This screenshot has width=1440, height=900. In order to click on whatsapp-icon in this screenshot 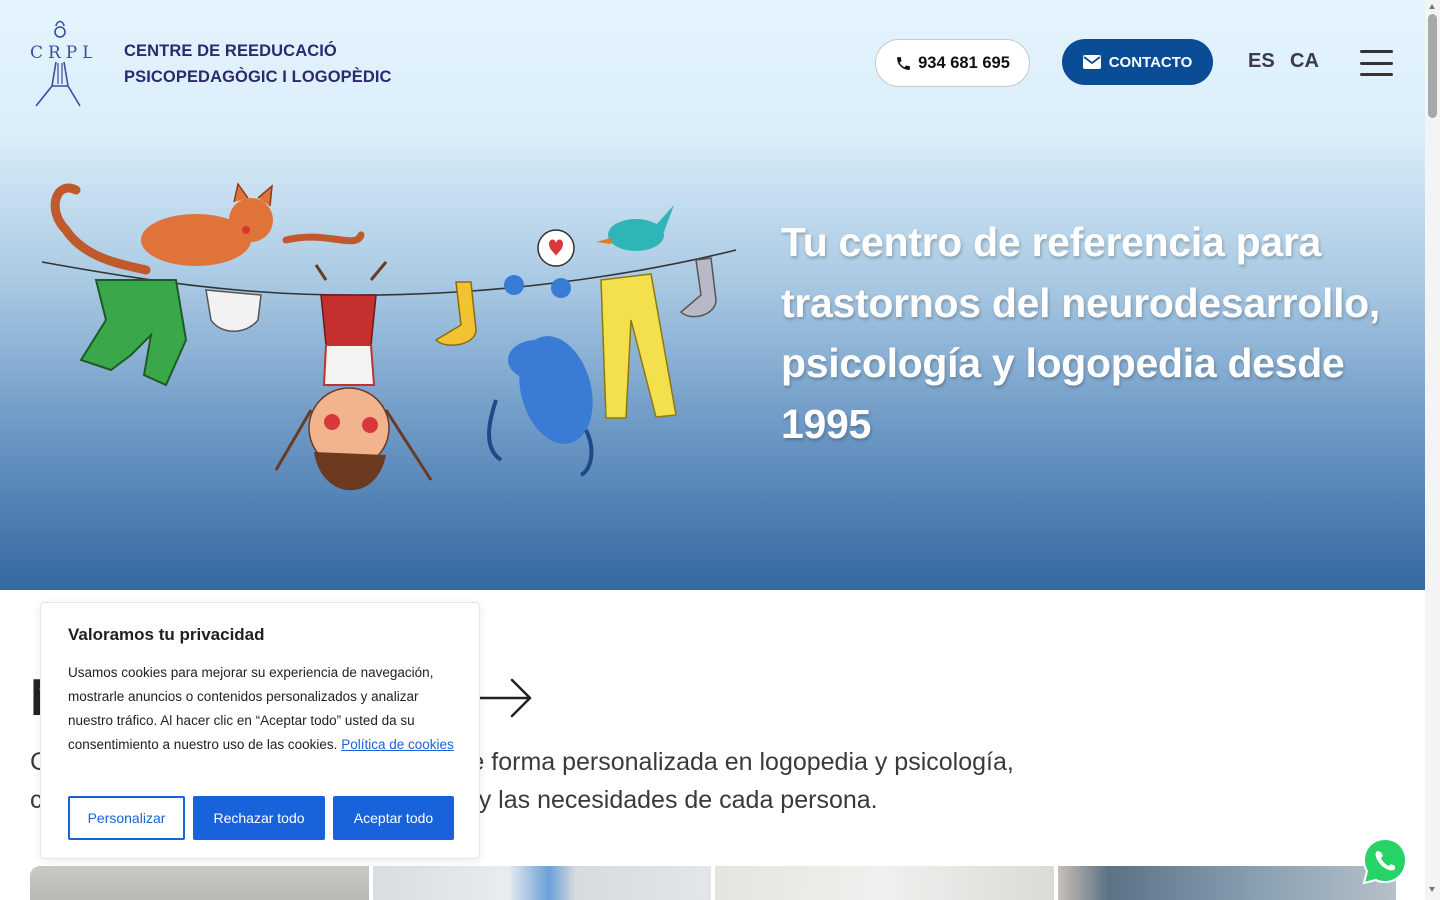, I will do `click(1385, 861)`.